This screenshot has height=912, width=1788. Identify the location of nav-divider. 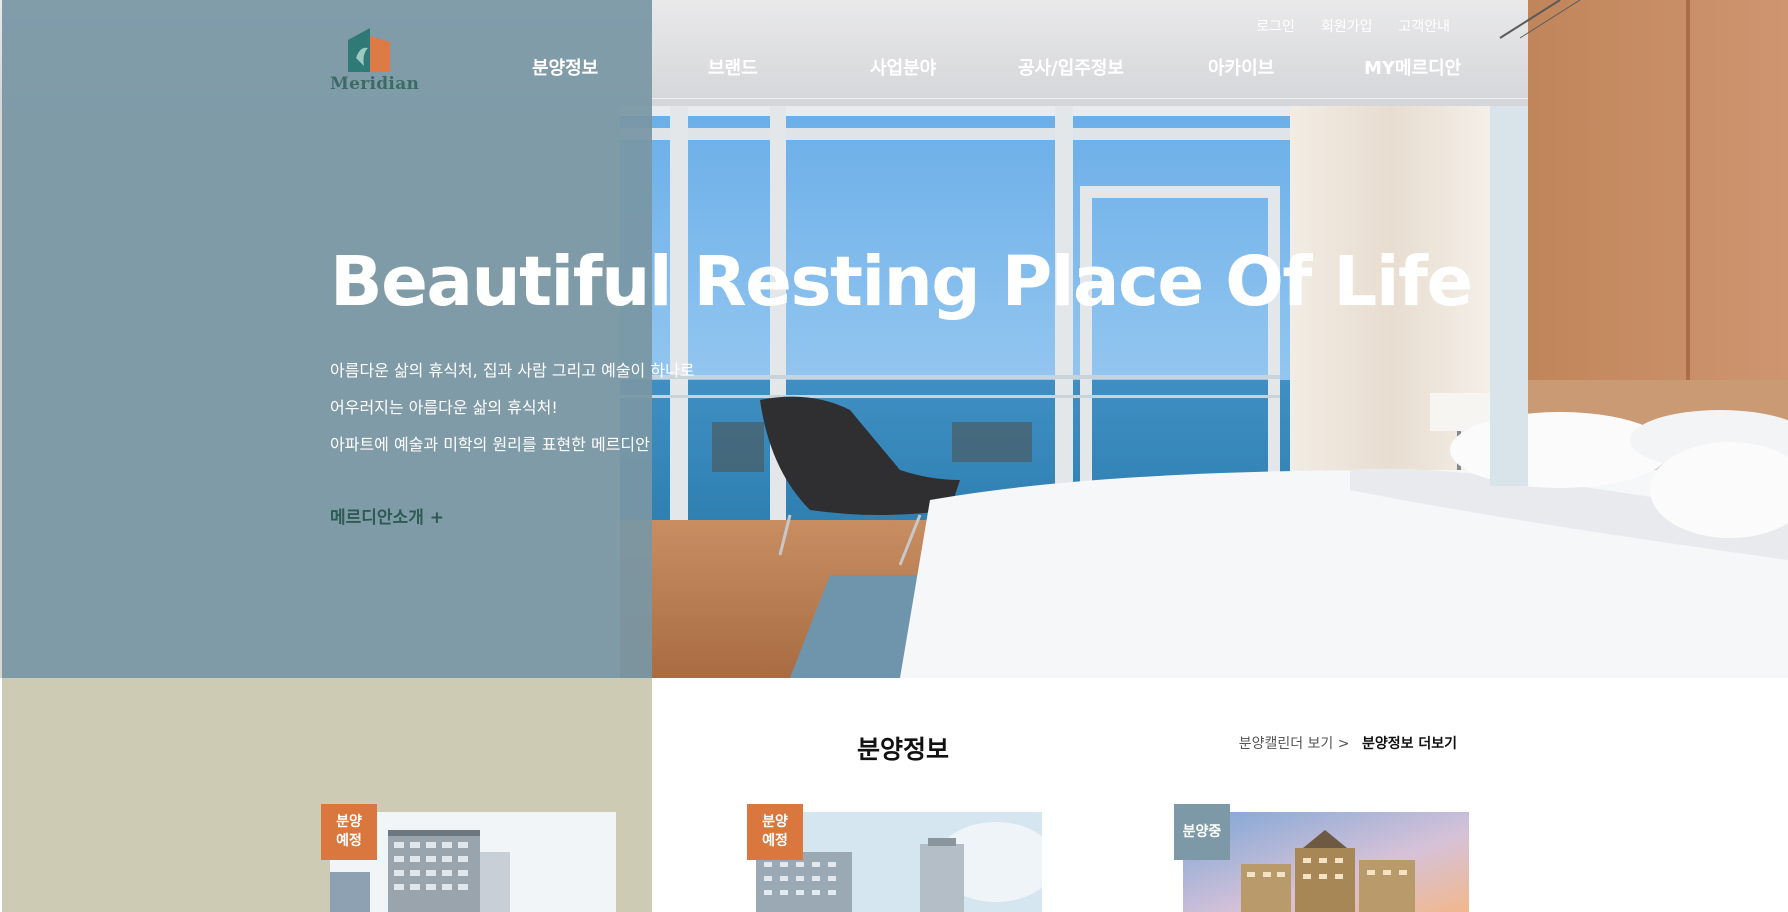
(1090, 98).